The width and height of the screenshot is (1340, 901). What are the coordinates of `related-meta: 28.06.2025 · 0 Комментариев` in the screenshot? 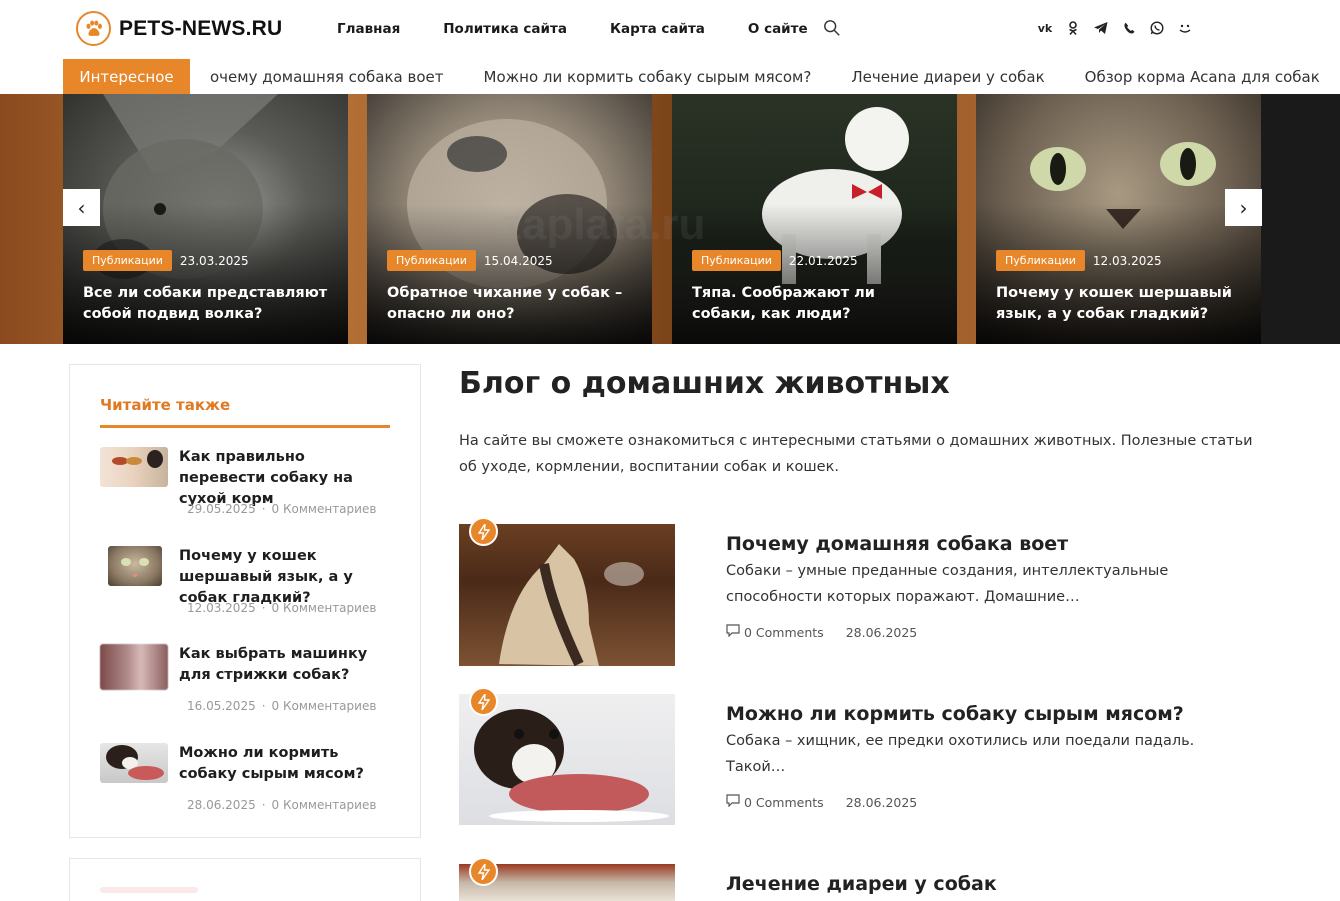 It's located at (282, 805).